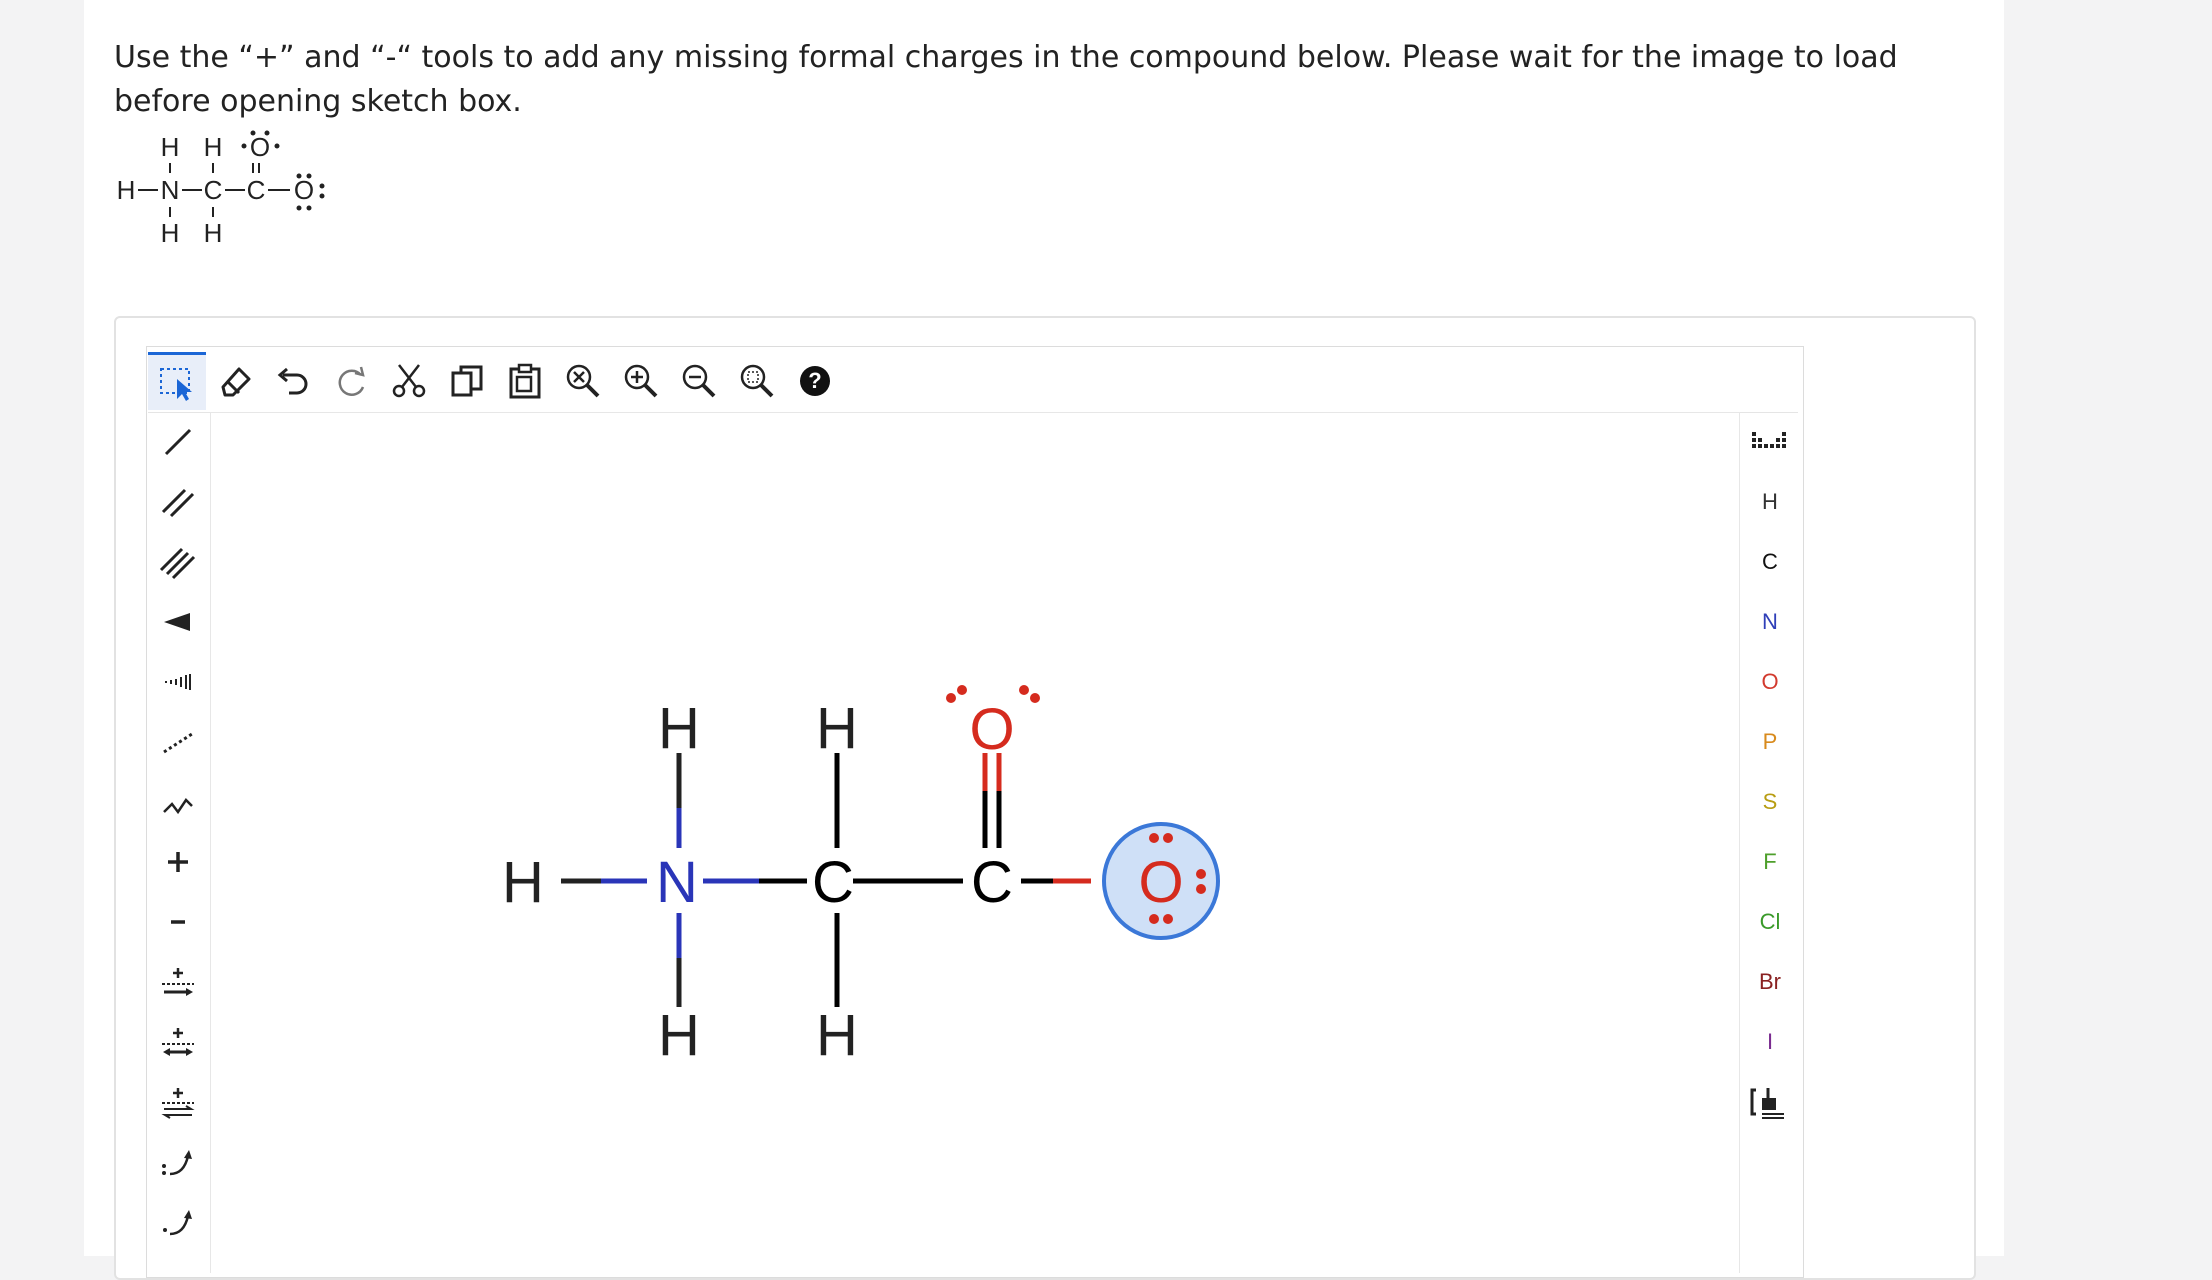  I want to click on zoom-fit-button, so click(583, 381).